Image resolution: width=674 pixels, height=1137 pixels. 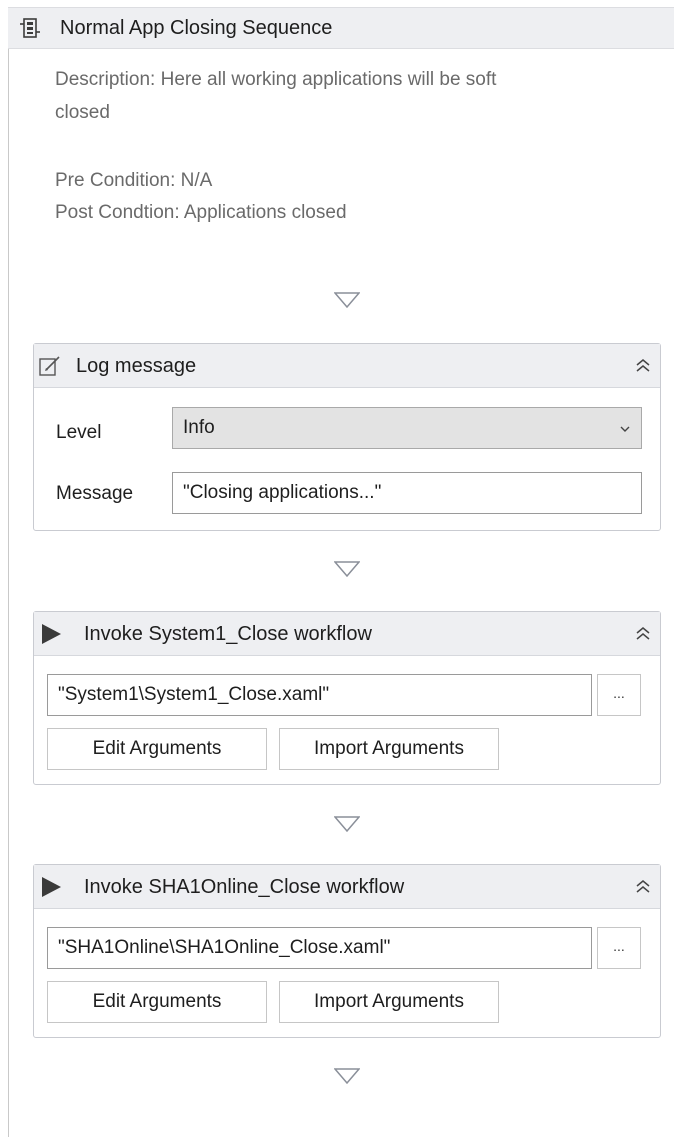 I want to click on log-message-icon, so click(x=50, y=366).